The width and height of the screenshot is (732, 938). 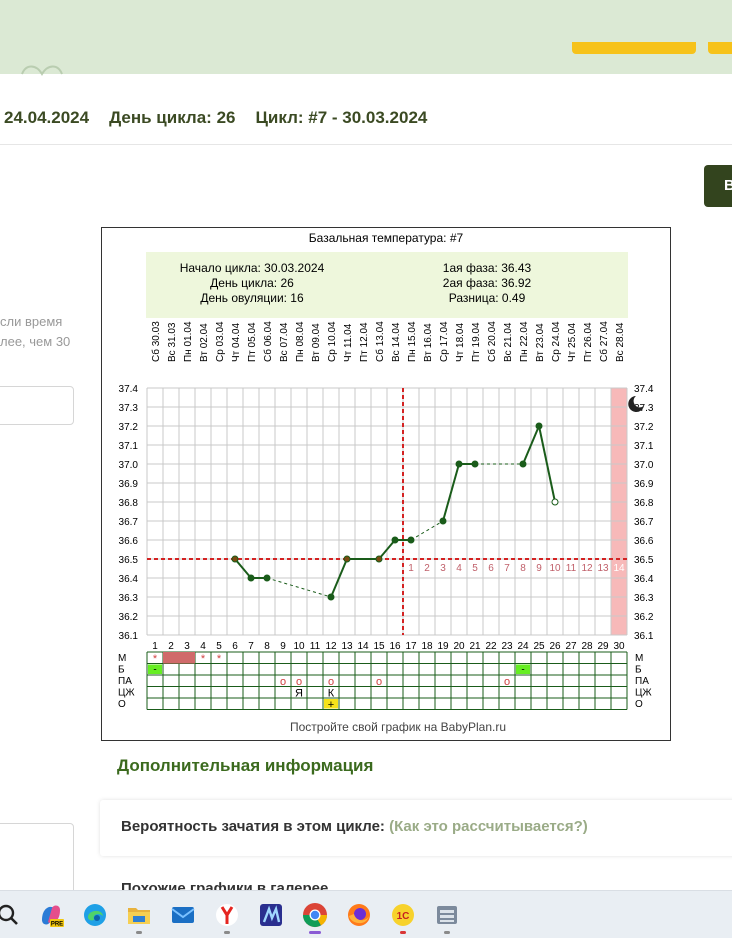 I want to click on app-icon, so click(x=271, y=915).